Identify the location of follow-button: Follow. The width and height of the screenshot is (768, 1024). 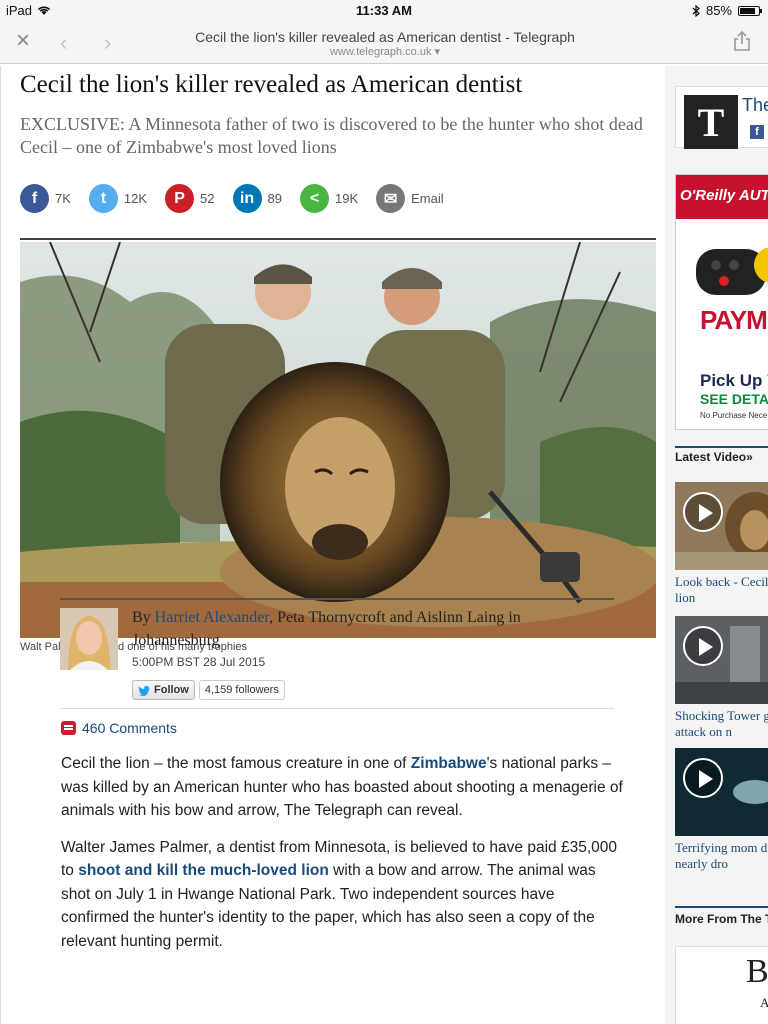
(163, 690).